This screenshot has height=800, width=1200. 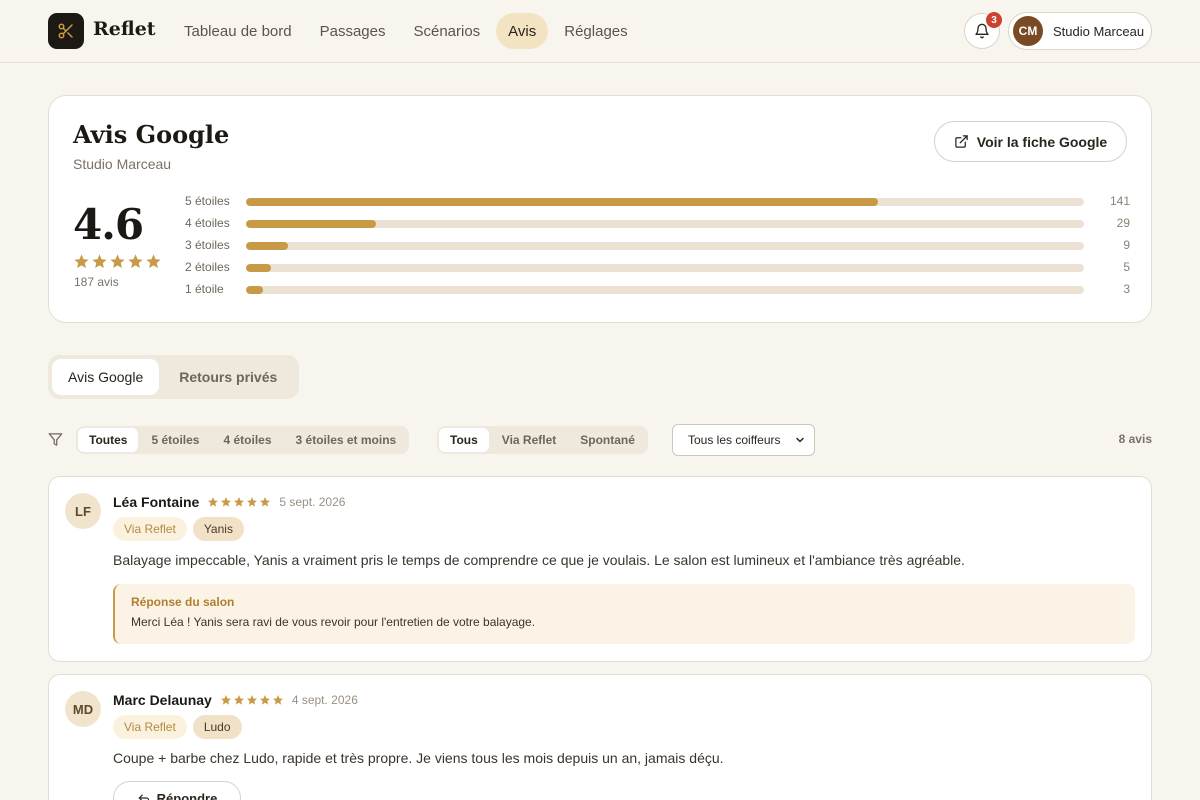 I want to click on page-title: Avis Google, so click(x=151, y=134).